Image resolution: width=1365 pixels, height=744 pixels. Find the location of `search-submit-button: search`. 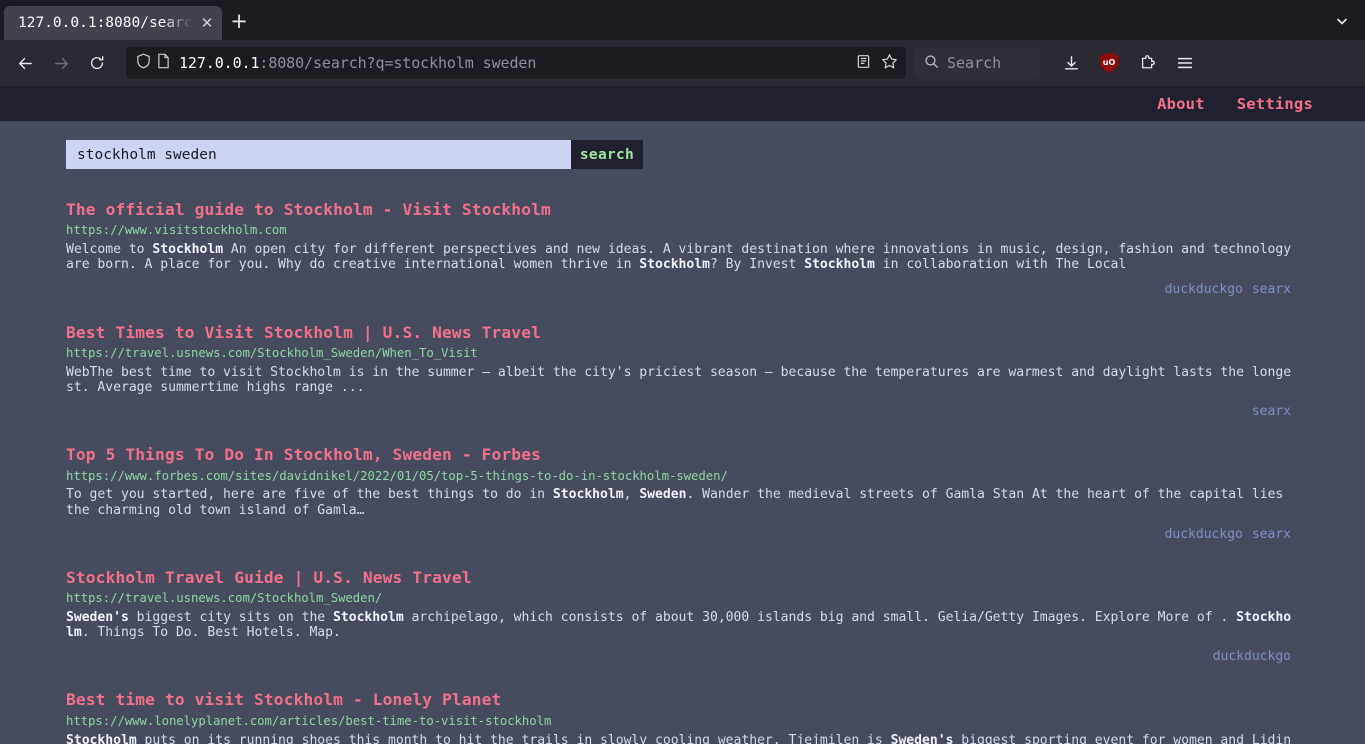

search-submit-button: search is located at coordinates (607, 154).